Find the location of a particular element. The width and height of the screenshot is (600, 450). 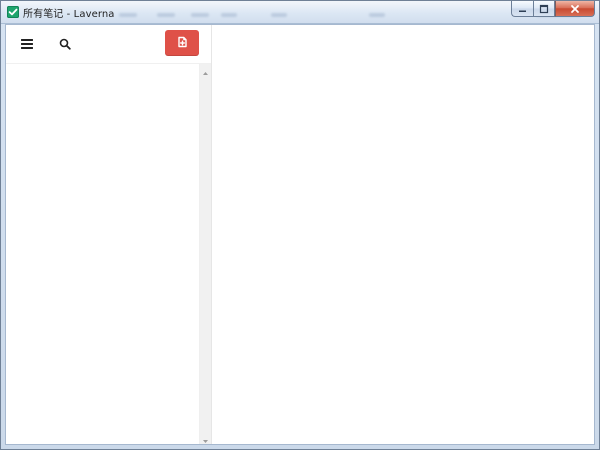

scroll-down-icon is located at coordinates (205, 437).